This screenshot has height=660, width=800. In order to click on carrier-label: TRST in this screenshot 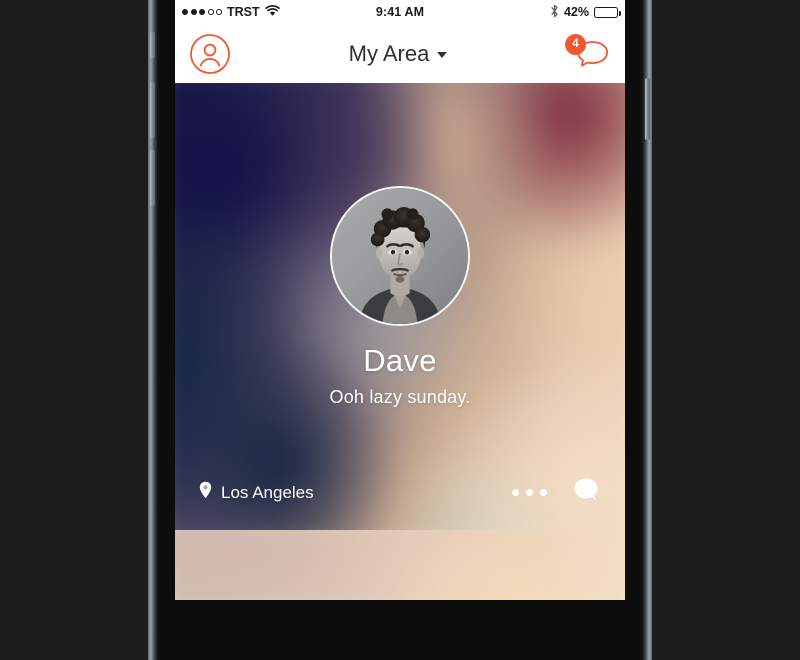, I will do `click(243, 12)`.